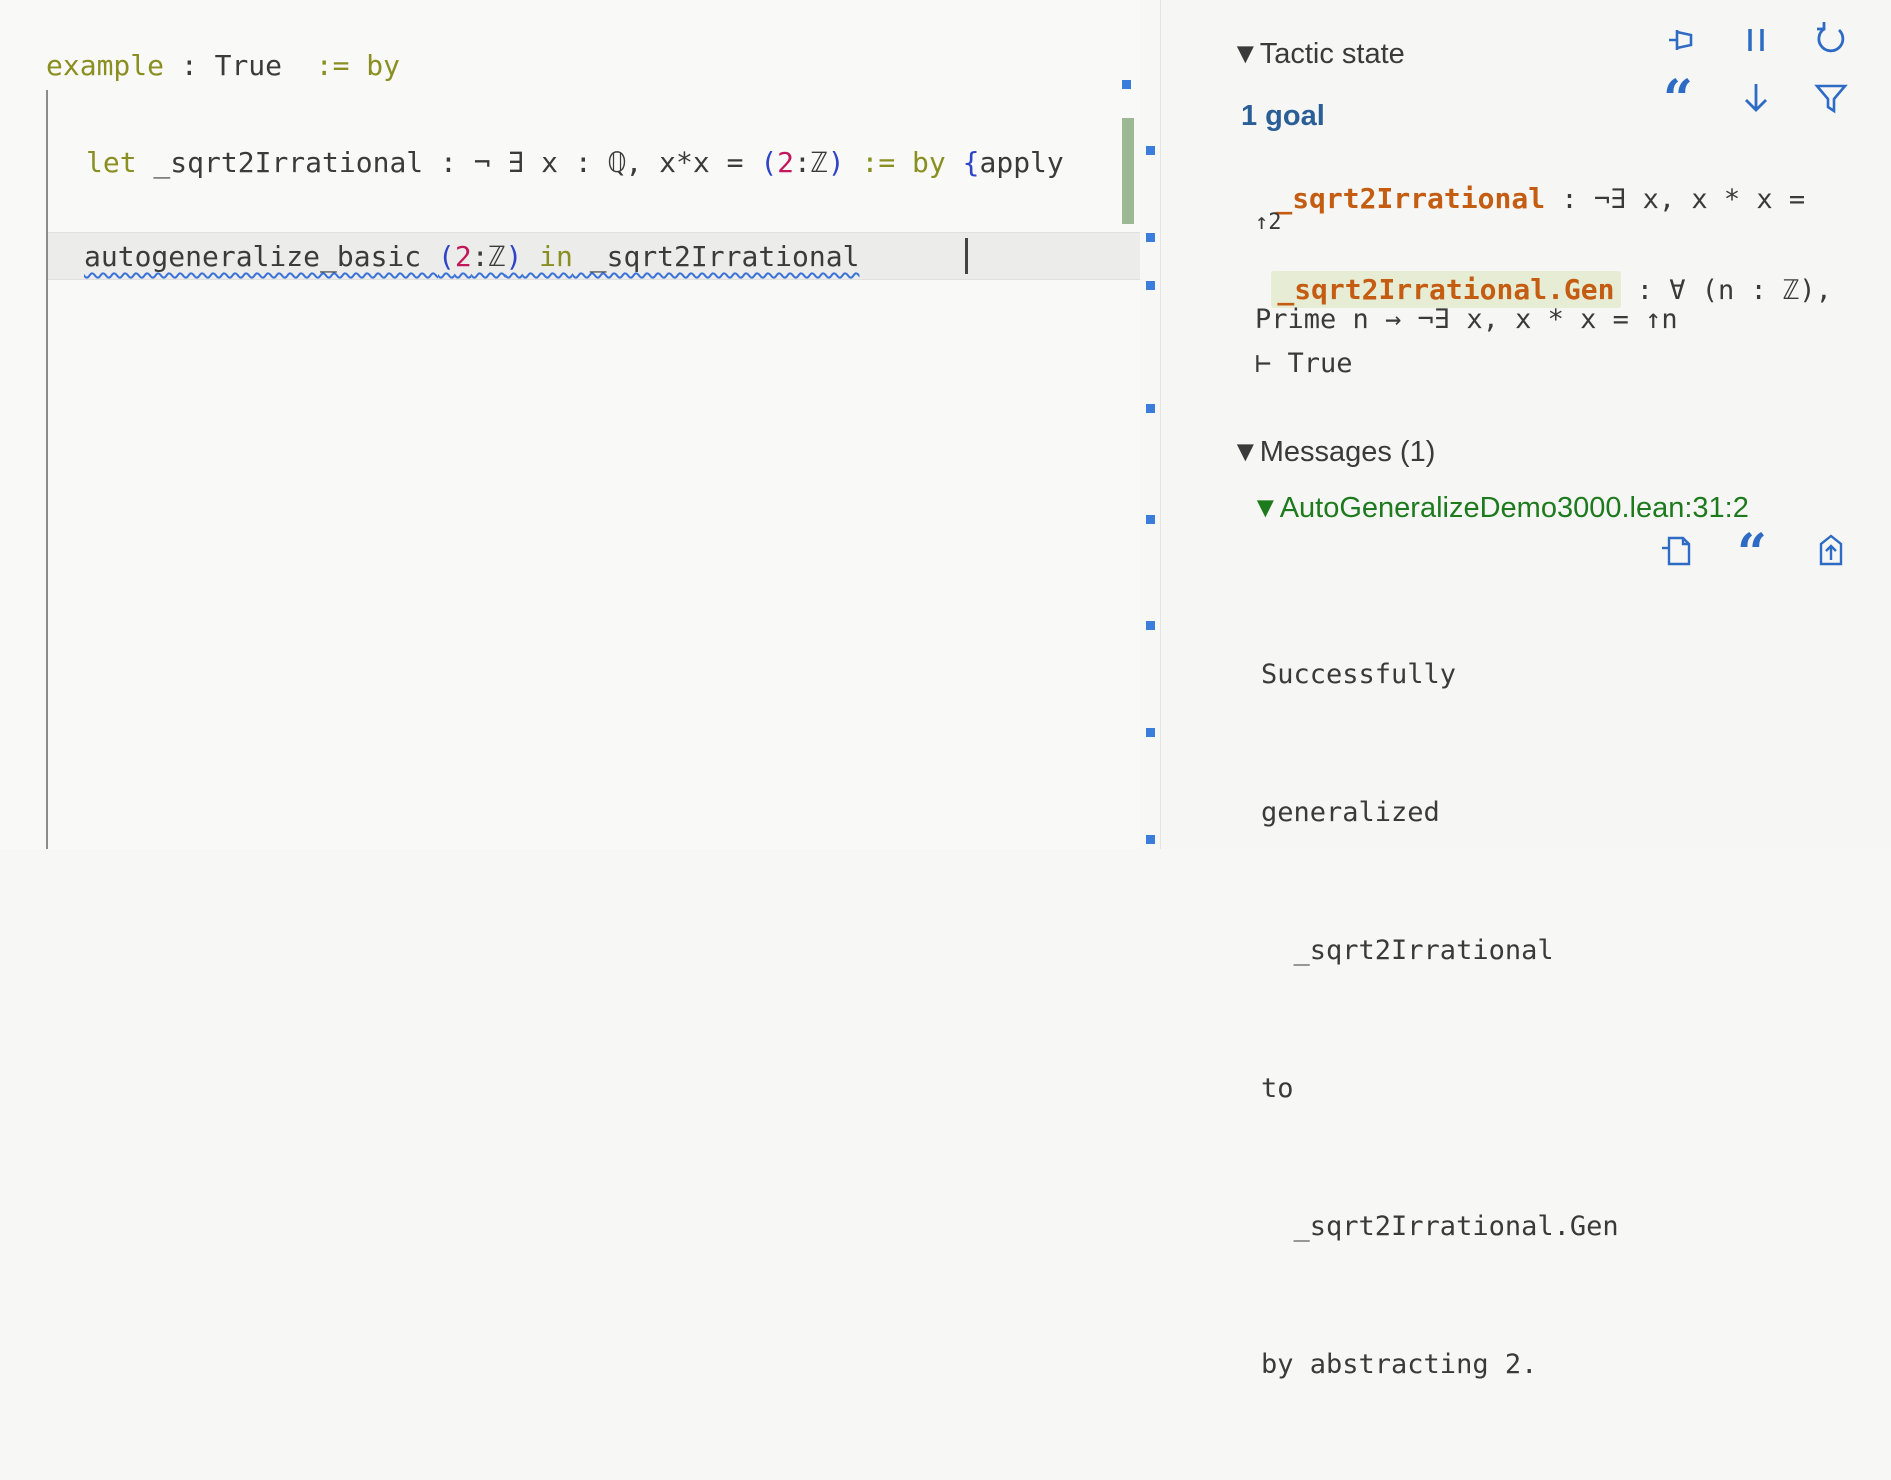 The height and width of the screenshot is (1480, 1891). Describe the element at coordinates (1021, 162) in the screenshot. I see `truncated-code: apply` at that location.